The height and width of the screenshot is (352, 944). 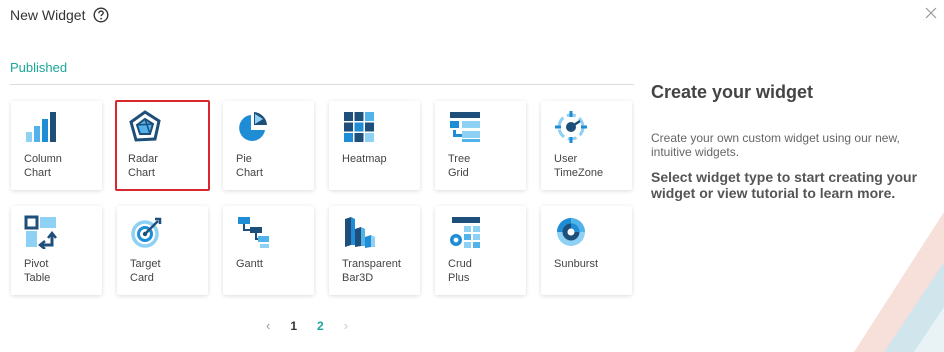 What do you see at coordinates (253, 232) in the screenshot?
I see `gantt-icon` at bounding box center [253, 232].